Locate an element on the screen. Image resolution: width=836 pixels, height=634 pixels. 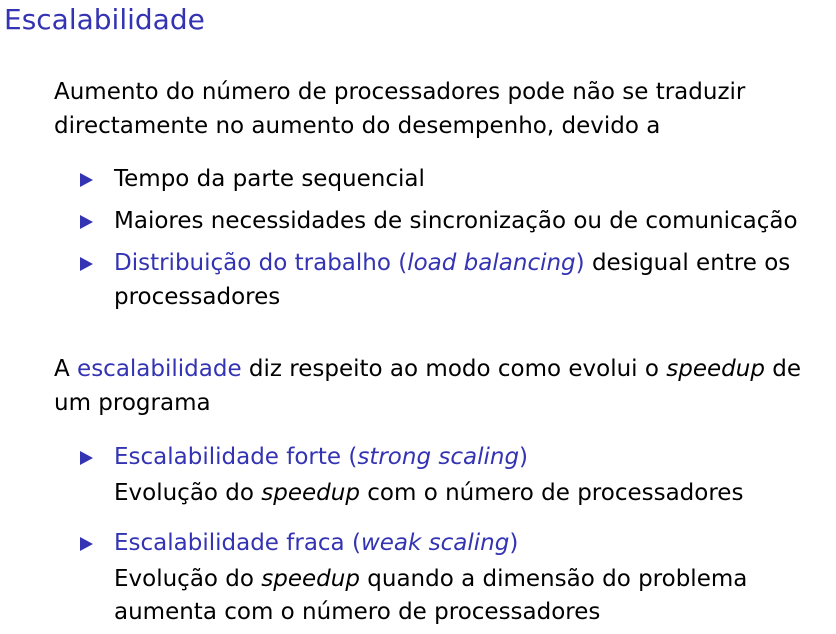
bullet-item-label: Tempo da parte sequencial is located at coordinates (269, 179).